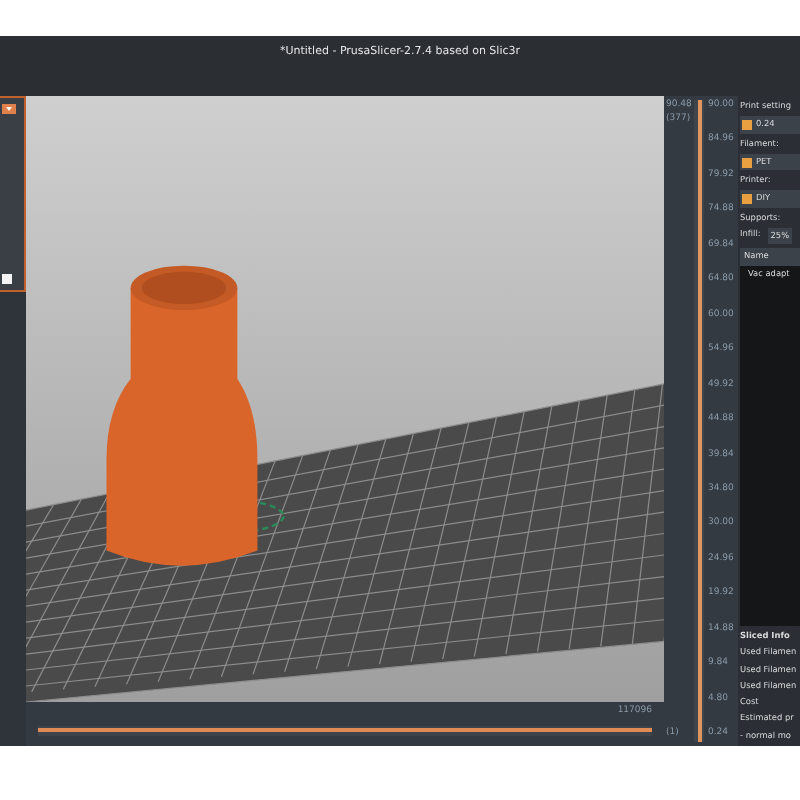 The height and width of the screenshot is (800, 800). What do you see at coordinates (747, 162) in the screenshot?
I see `color-swatch-icon` at bounding box center [747, 162].